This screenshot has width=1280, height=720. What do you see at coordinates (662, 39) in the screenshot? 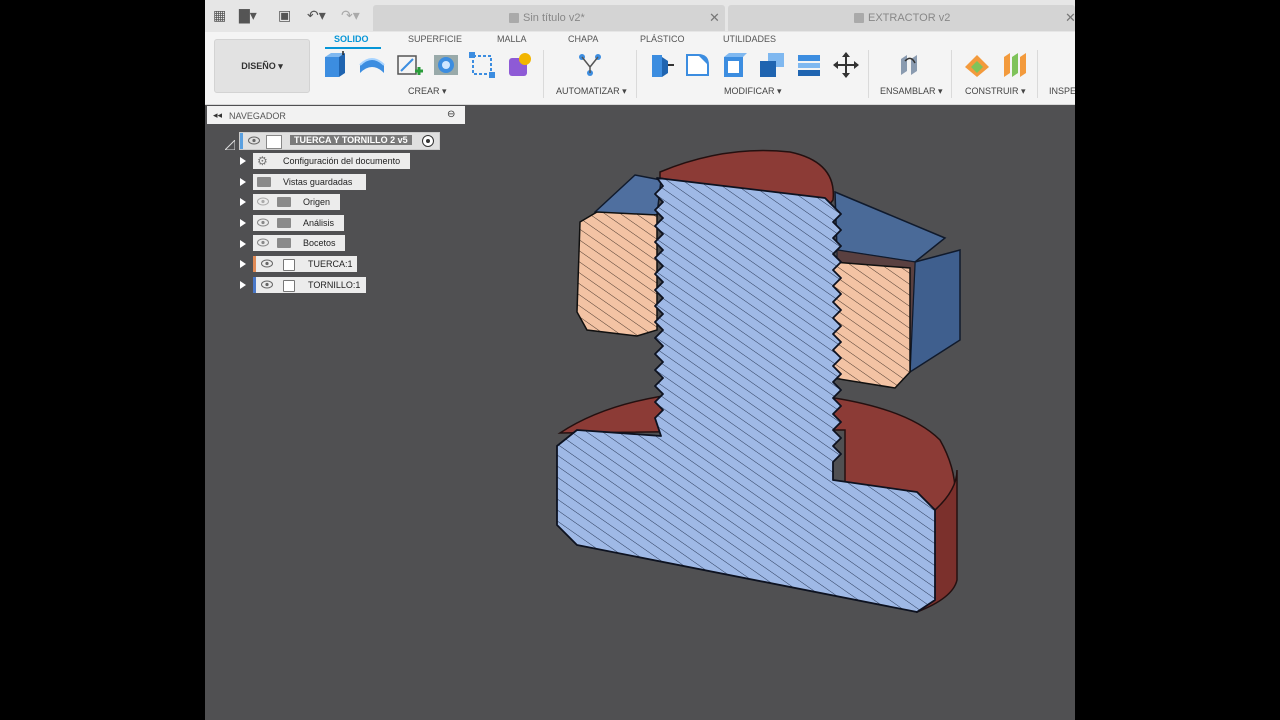
I see `tab-plastico: PLÁSTICO` at bounding box center [662, 39].